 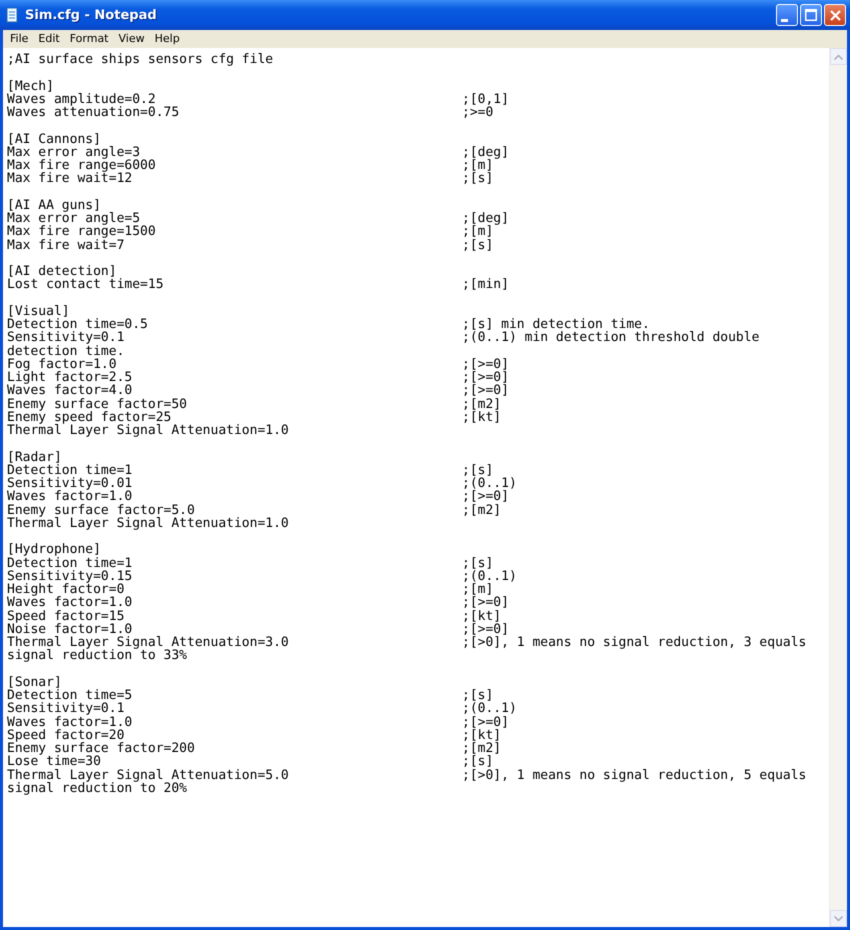 I want to click on text-line: Light factor=2.5, so click(x=70, y=377).